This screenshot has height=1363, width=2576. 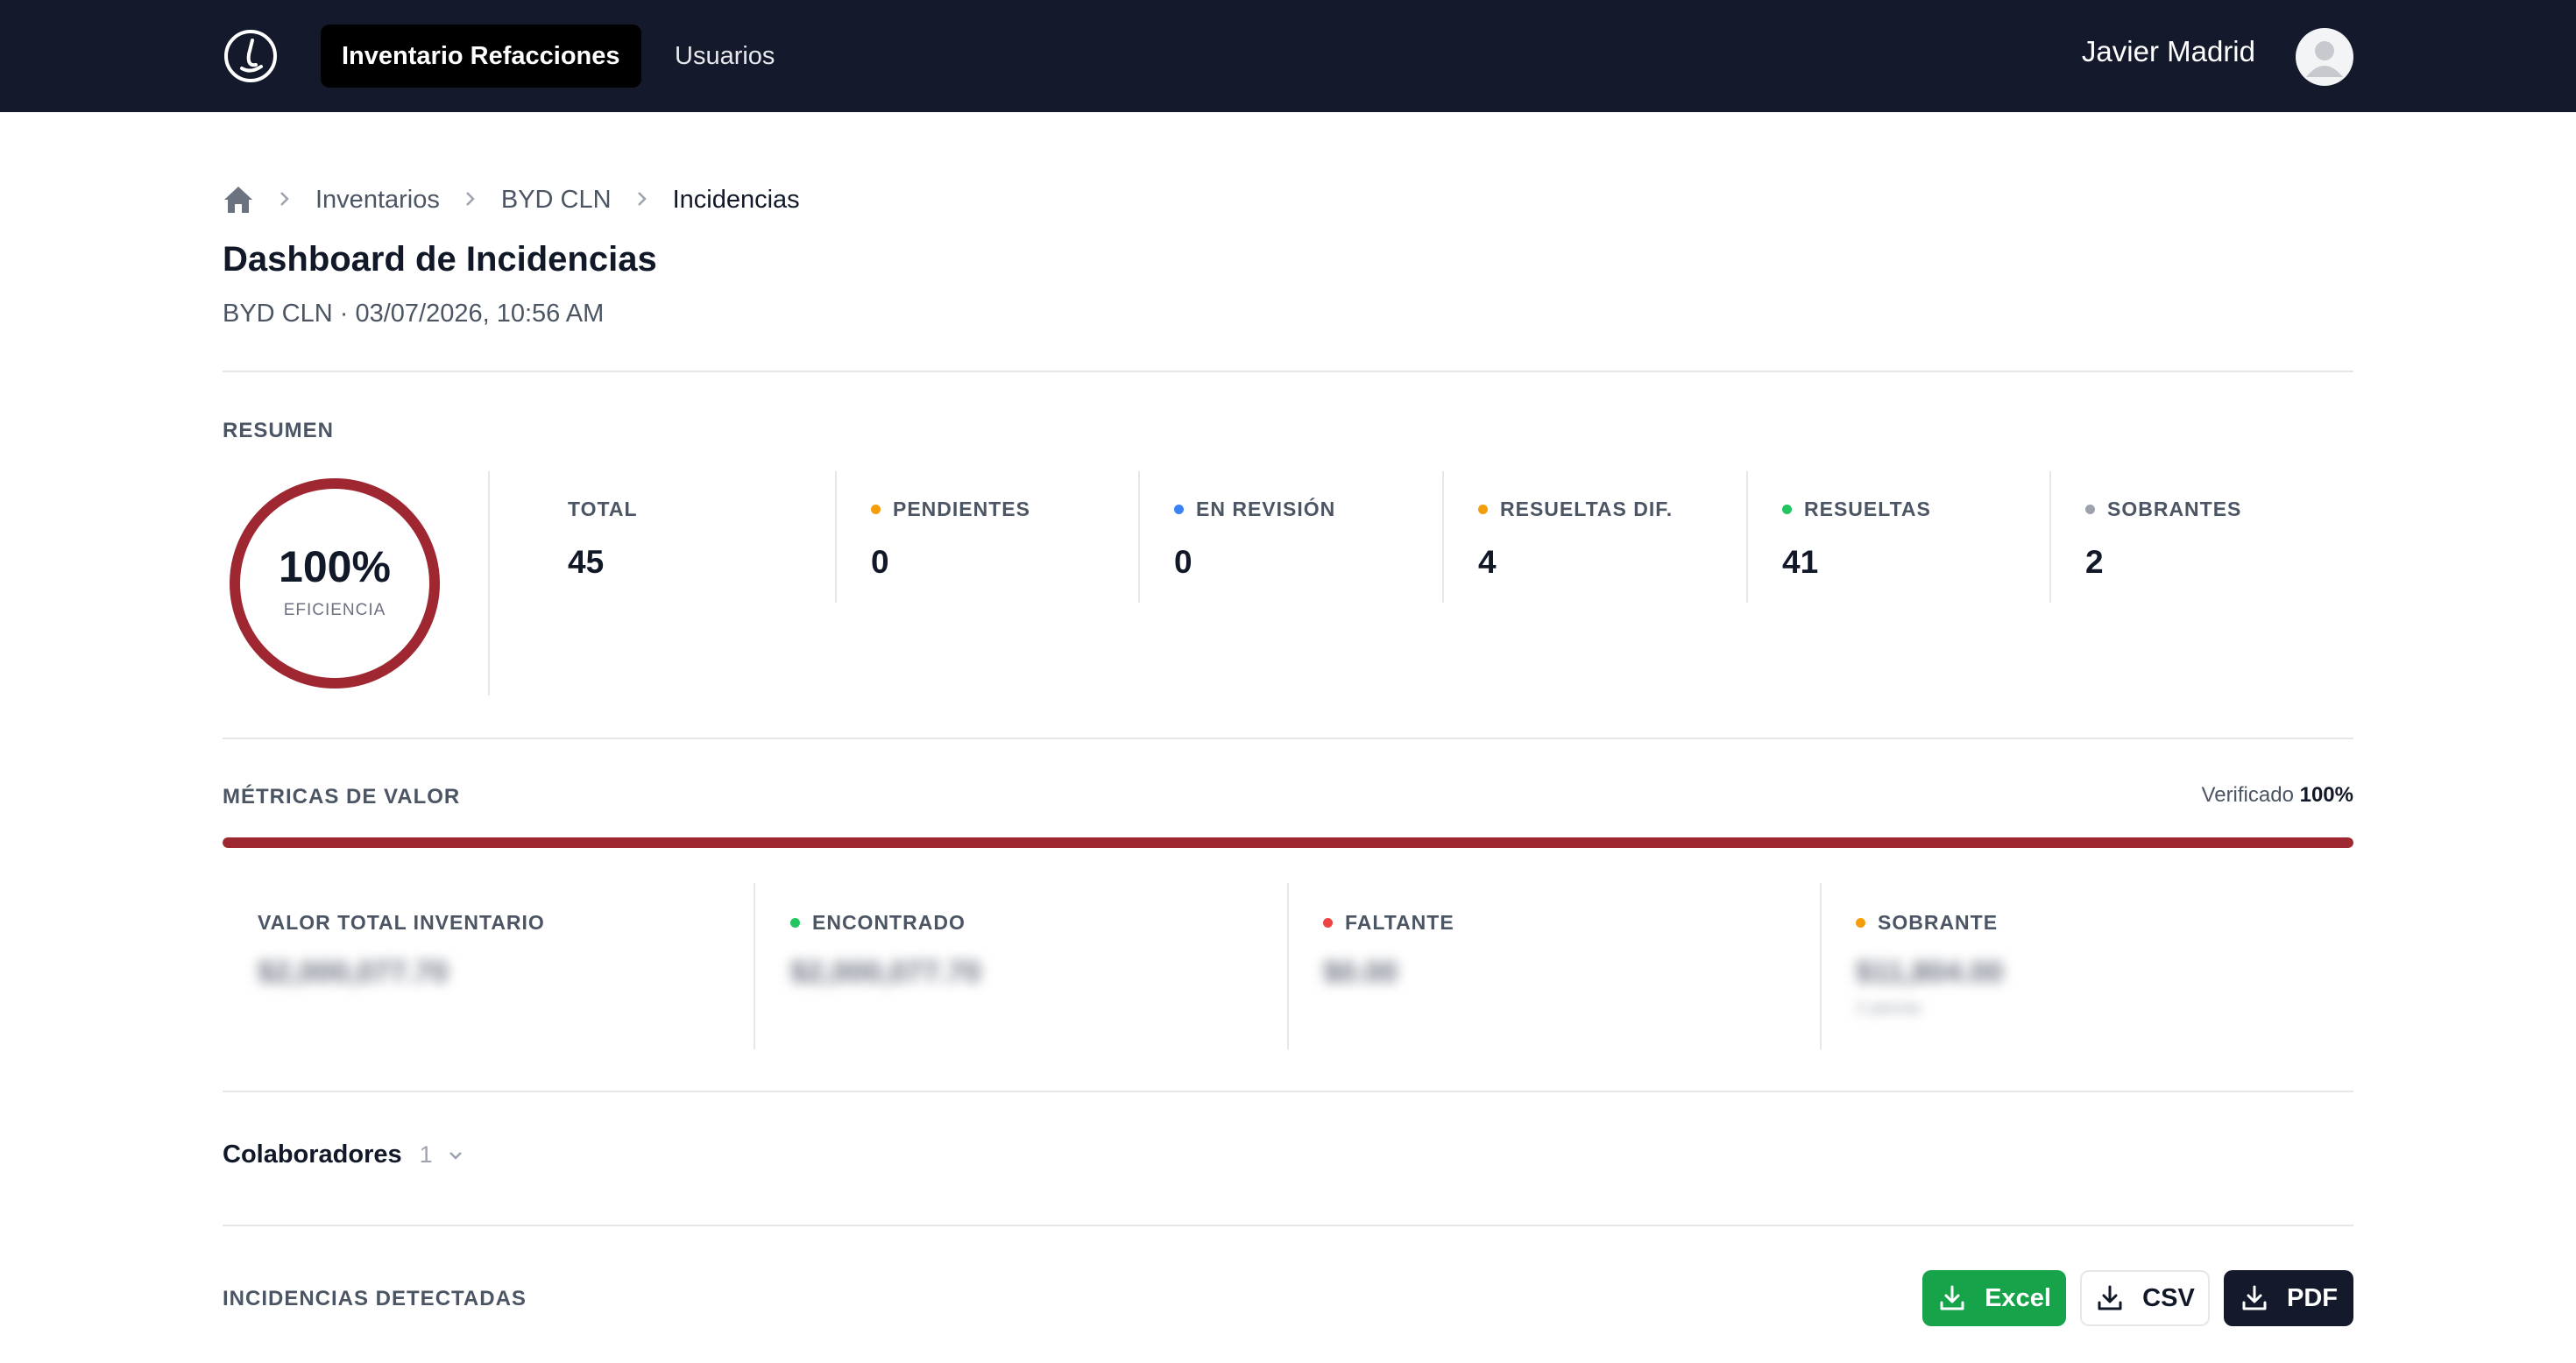 What do you see at coordinates (603, 539) in the screenshot?
I see `stat-total: TOTAL 45` at bounding box center [603, 539].